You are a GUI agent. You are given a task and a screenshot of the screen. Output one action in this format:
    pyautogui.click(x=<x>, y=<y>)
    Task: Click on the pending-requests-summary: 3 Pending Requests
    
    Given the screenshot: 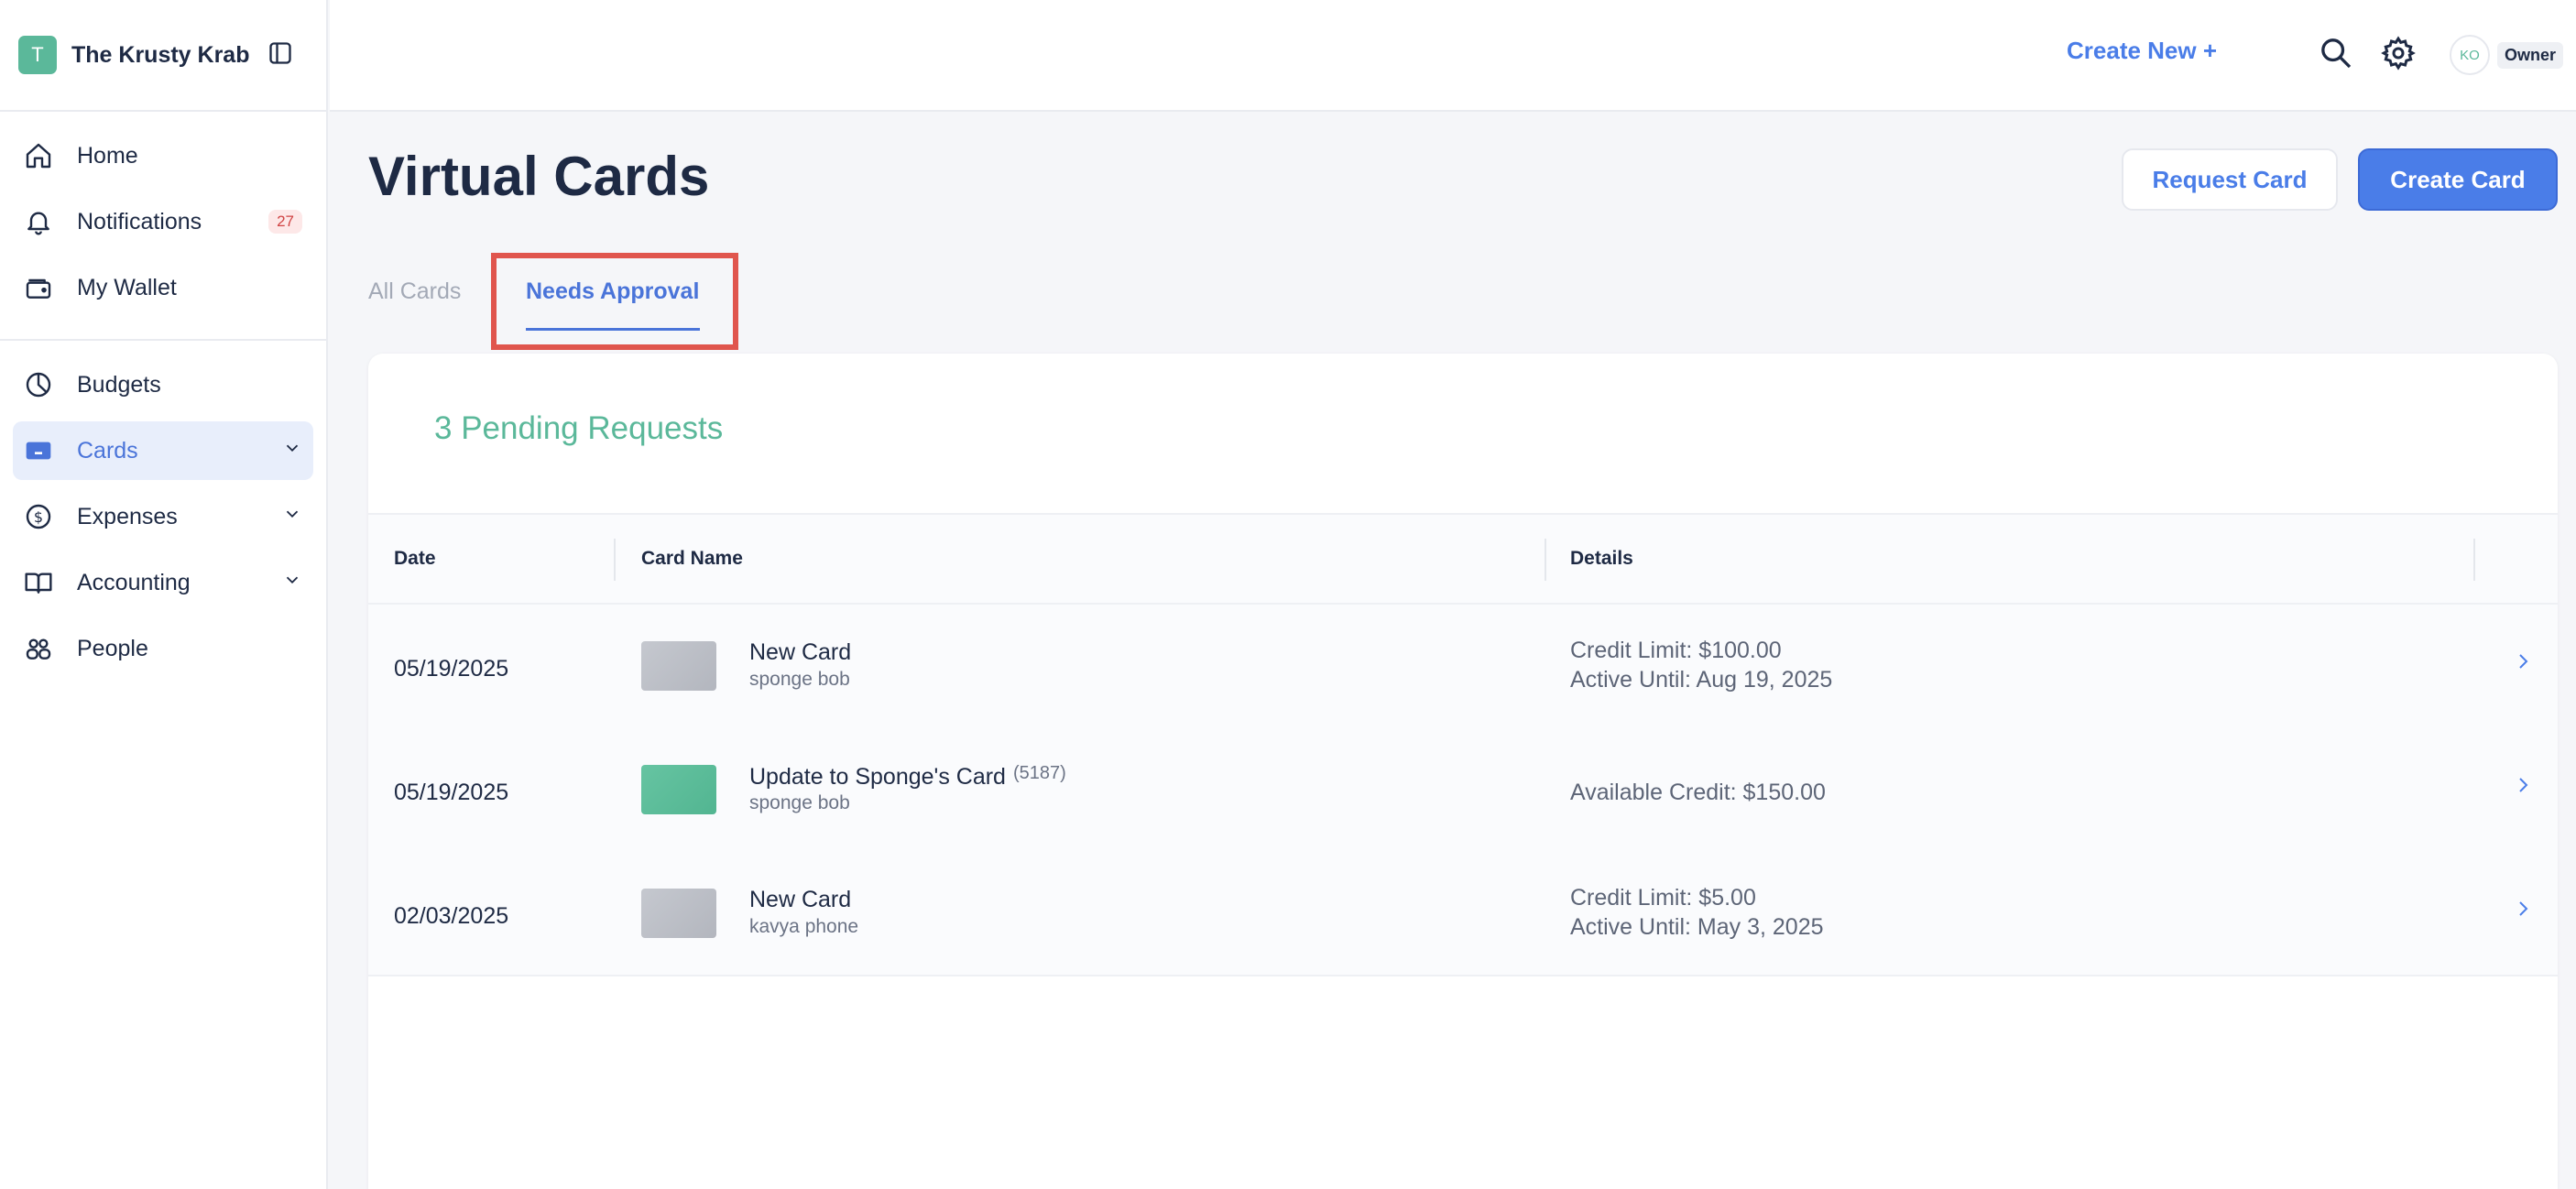 What is the action you would take?
    pyautogui.click(x=579, y=428)
    